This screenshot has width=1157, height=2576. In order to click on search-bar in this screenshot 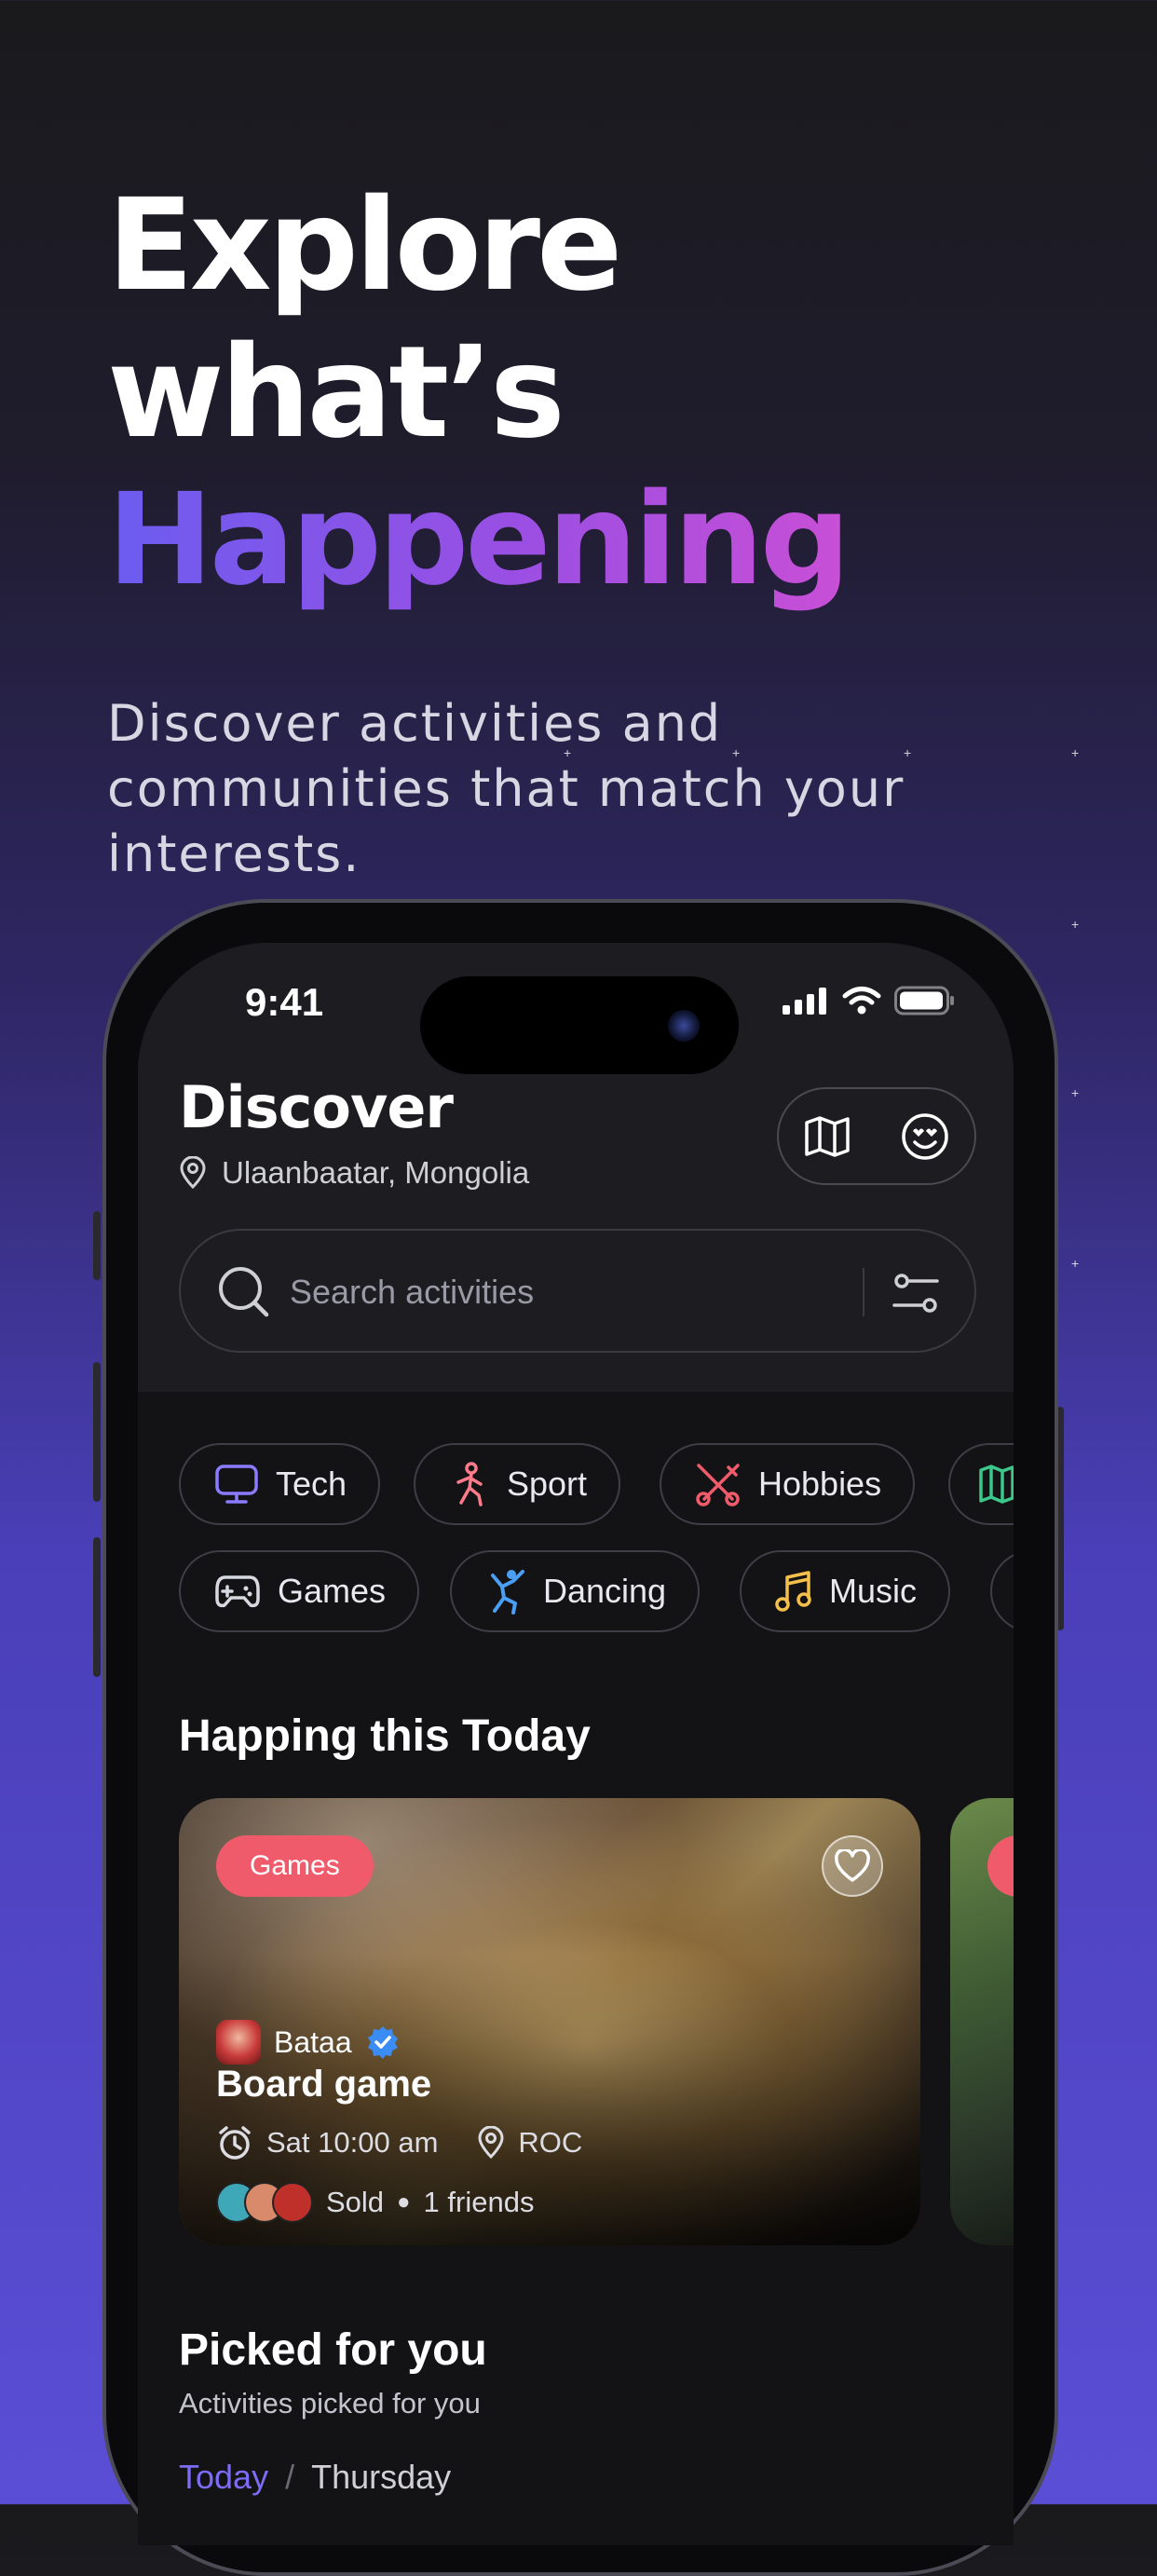, I will do `click(577, 1291)`.